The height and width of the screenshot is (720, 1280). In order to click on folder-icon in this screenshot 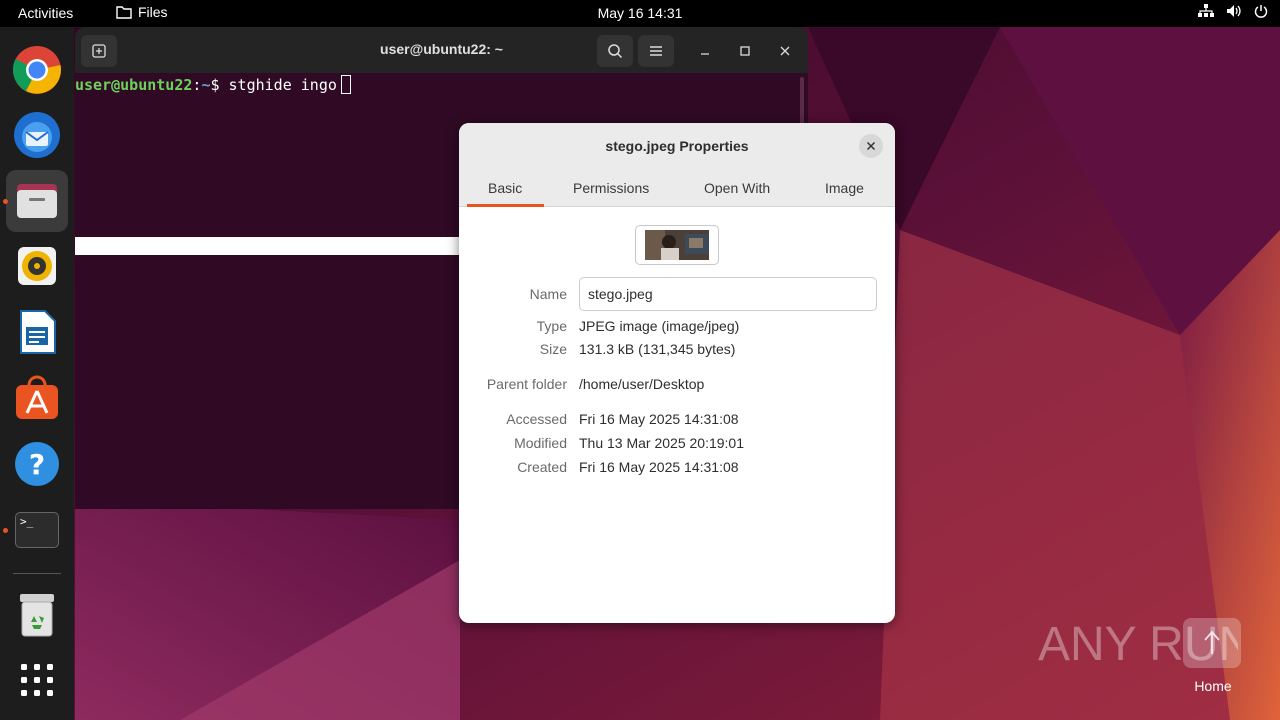, I will do `click(124, 12)`.